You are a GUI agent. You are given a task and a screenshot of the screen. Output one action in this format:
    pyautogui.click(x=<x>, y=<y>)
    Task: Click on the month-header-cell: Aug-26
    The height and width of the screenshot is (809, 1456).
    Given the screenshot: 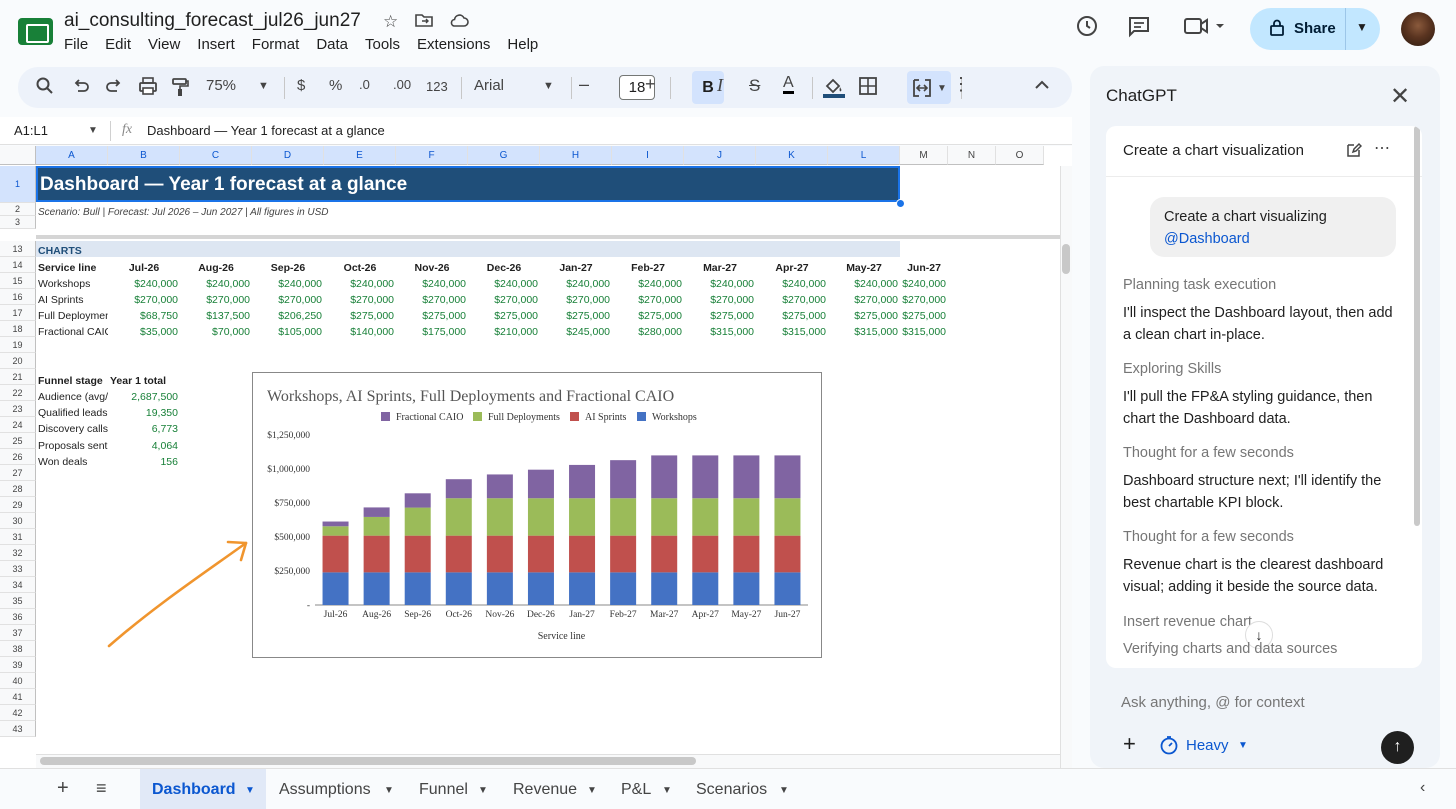 What is the action you would take?
    pyautogui.click(x=216, y=268)
    